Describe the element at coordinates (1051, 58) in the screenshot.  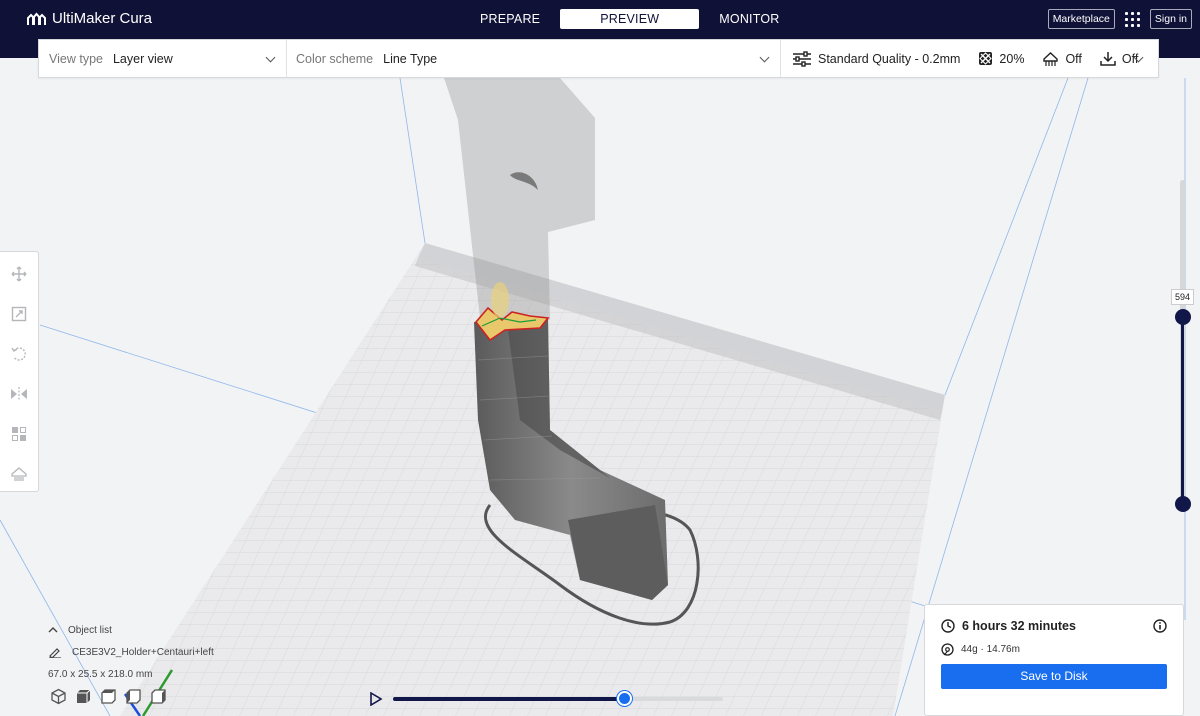
I see `support-icon` at that location.